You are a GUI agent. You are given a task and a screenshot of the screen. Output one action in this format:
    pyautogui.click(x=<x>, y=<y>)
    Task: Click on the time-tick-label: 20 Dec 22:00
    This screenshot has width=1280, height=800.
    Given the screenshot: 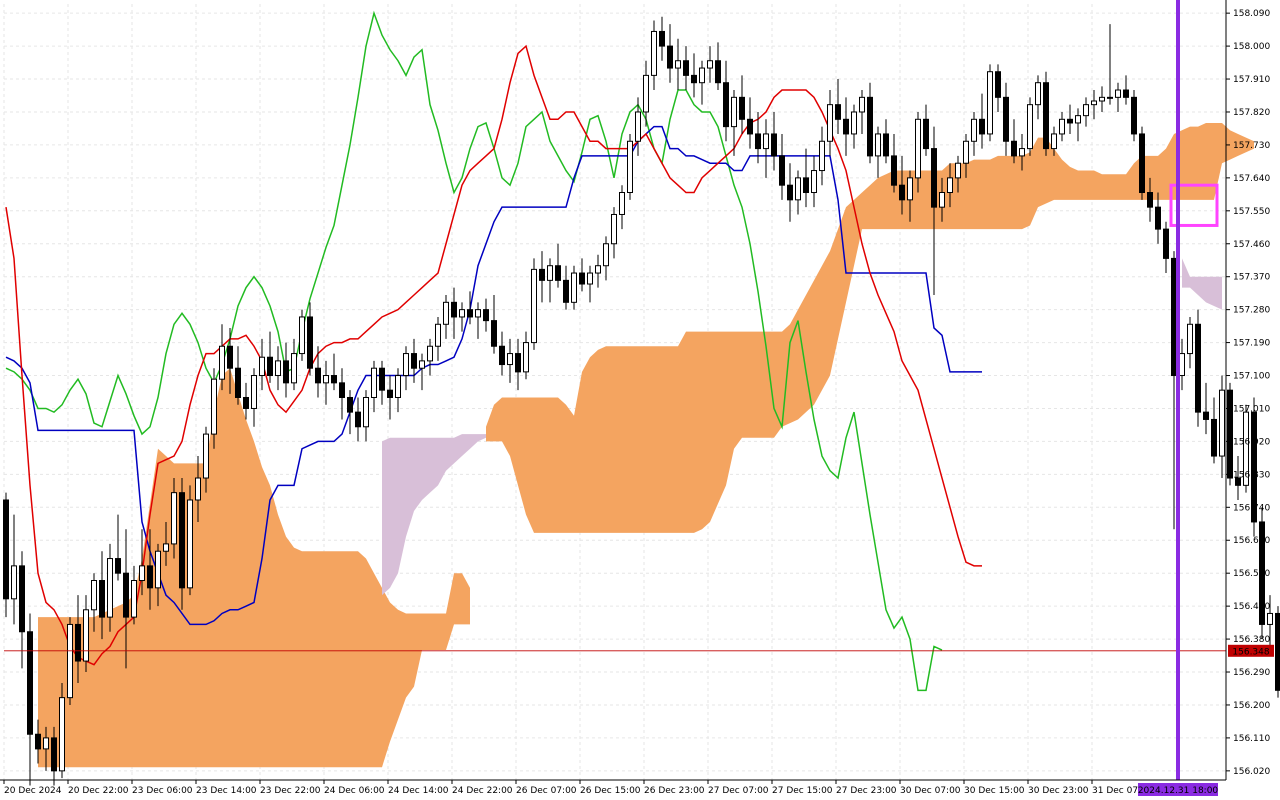 What is the action you would take?
    pyautogui.click(x=98, y=791)
    